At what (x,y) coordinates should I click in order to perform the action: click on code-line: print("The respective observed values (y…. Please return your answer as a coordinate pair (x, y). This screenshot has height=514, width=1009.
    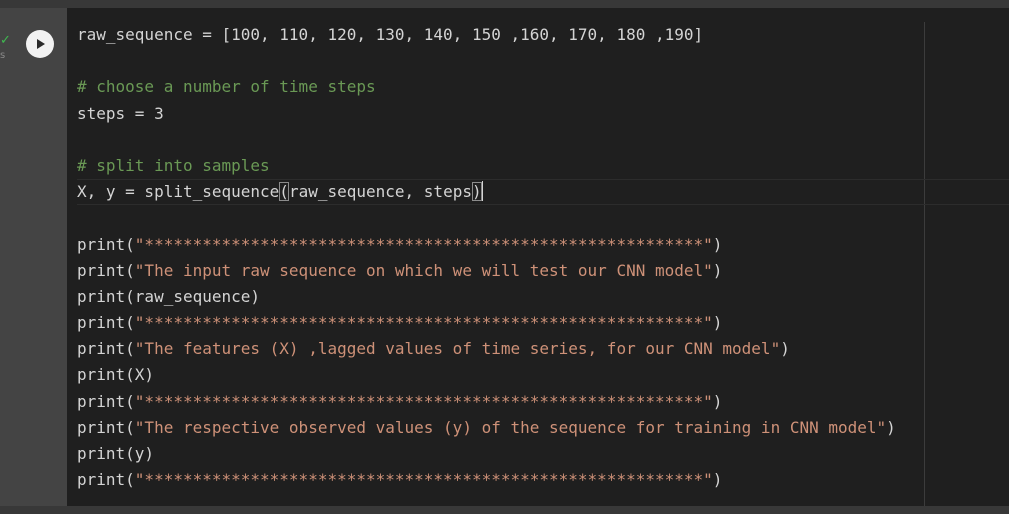
    Looking at the image, I should click on (543, 428).